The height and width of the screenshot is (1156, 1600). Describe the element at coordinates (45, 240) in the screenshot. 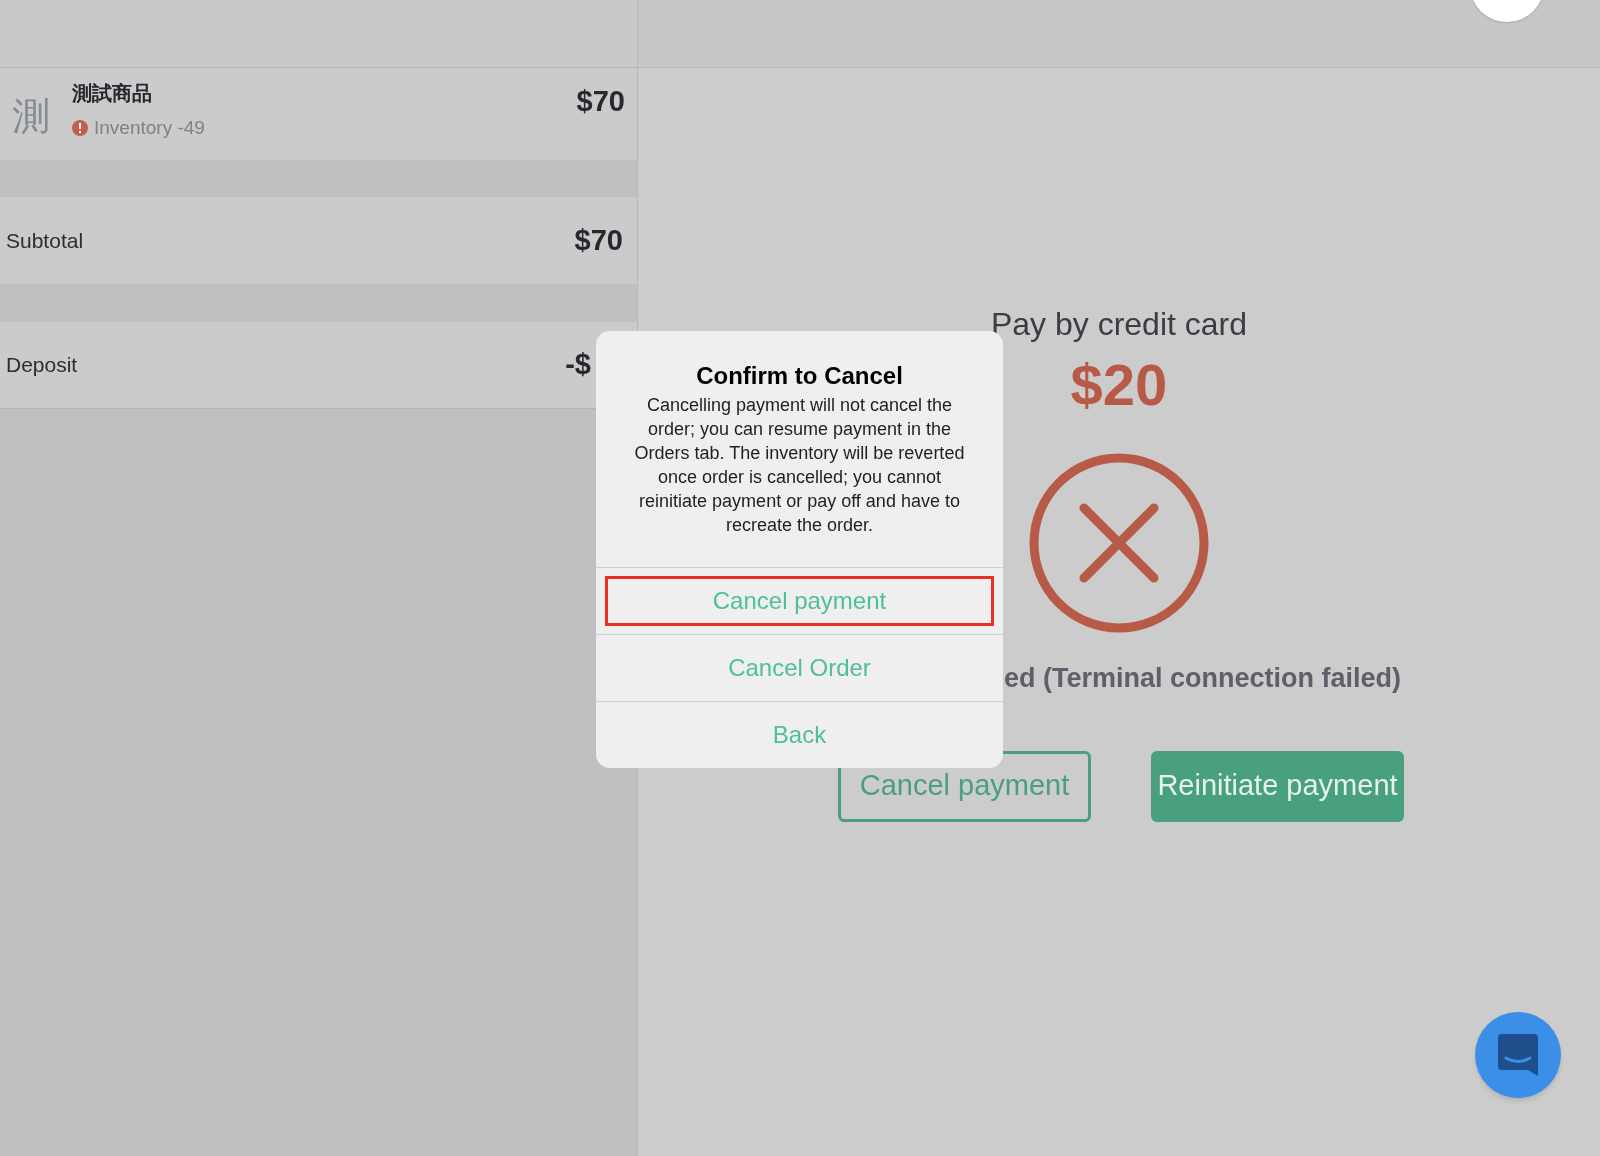

I see `summary-label: Subtotal` at that location.